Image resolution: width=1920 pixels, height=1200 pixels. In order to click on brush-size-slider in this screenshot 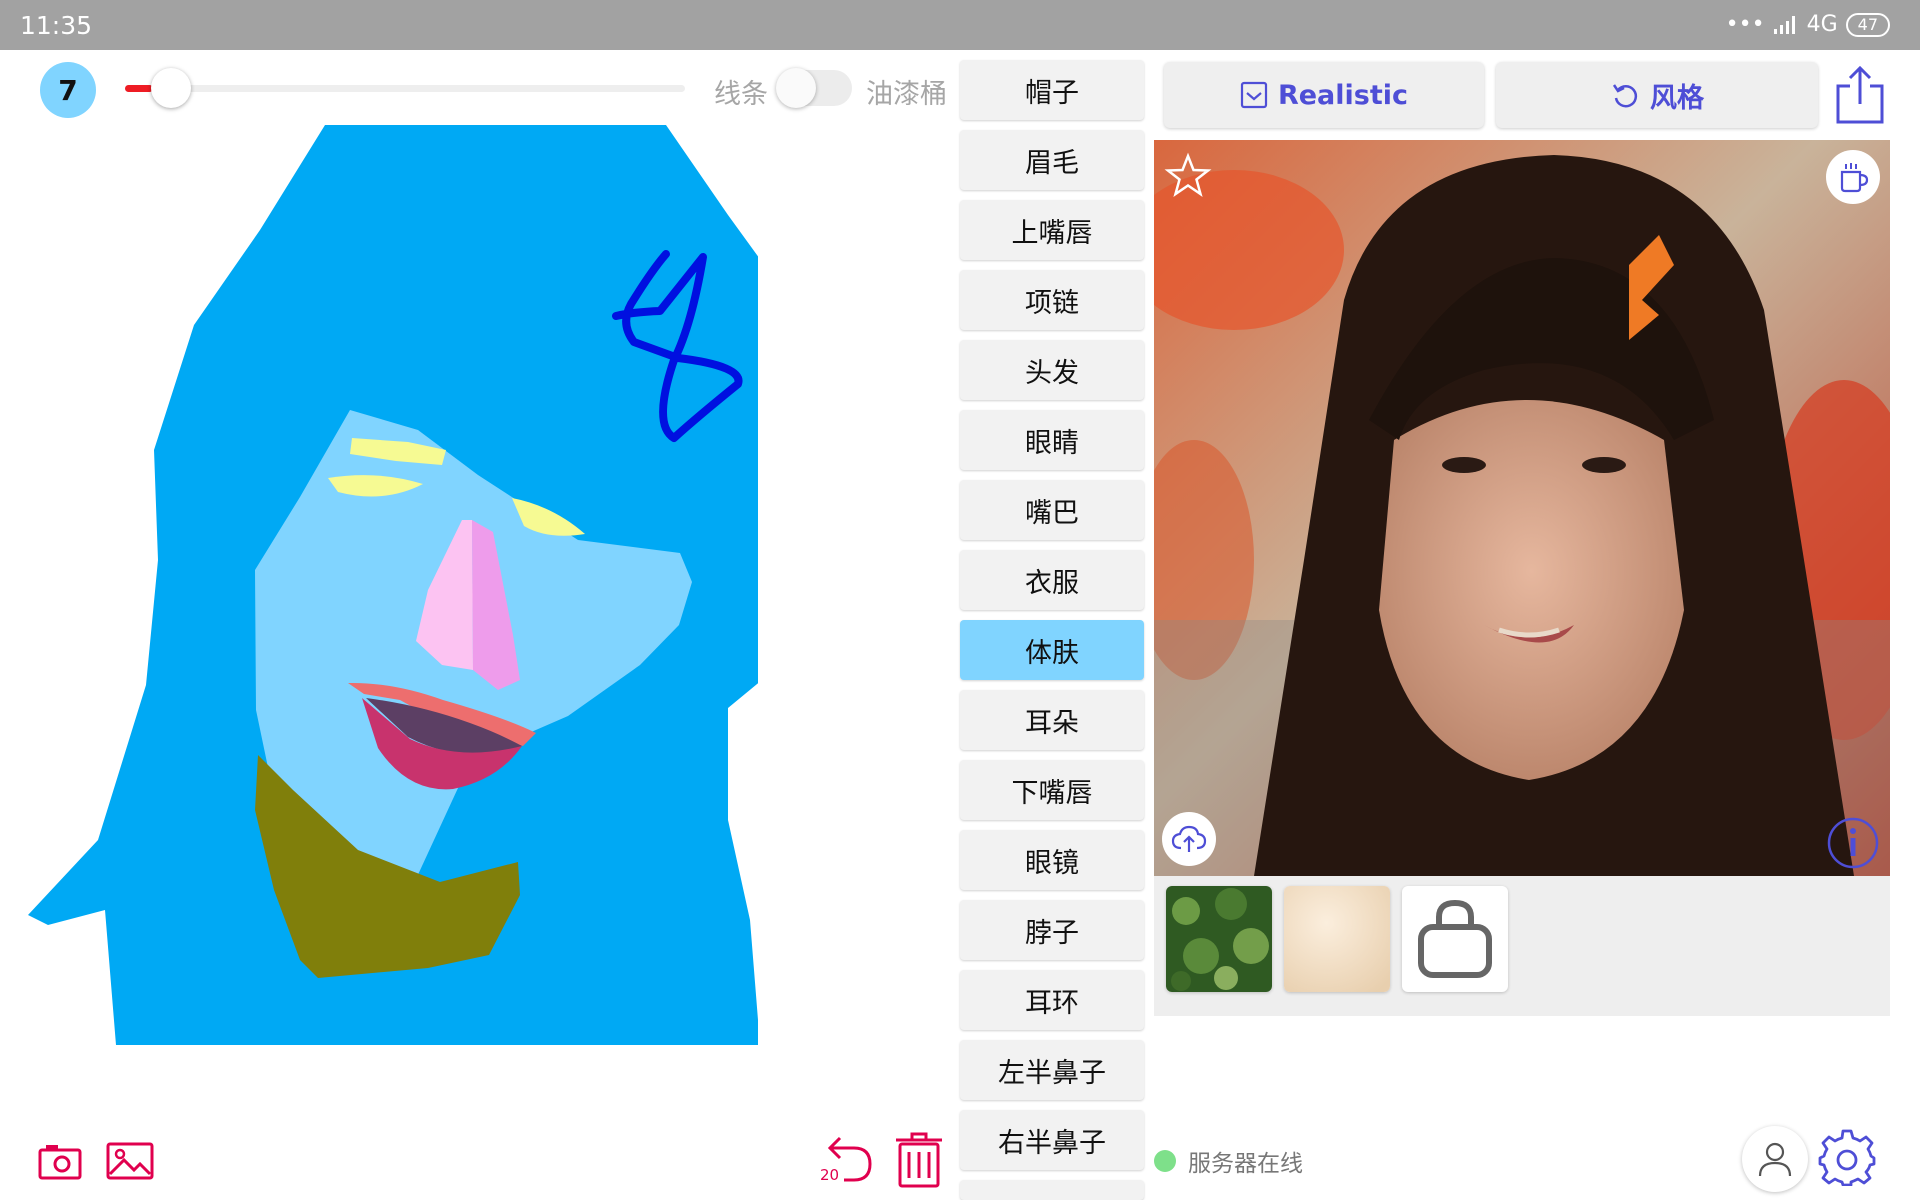, I will do `click(405, 88)`.